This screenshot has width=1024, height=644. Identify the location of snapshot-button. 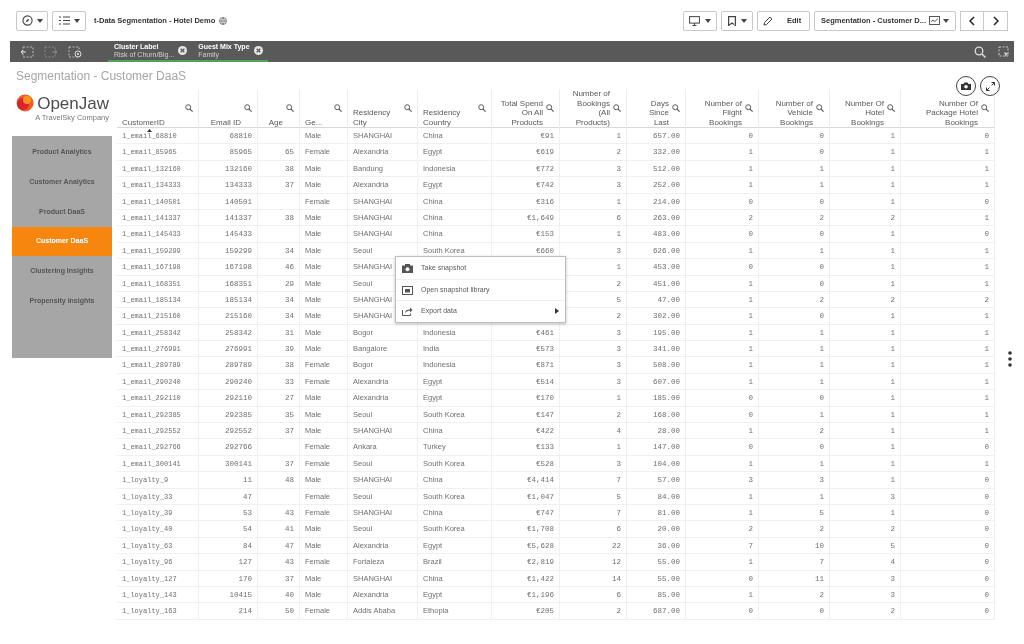
(966, 86).